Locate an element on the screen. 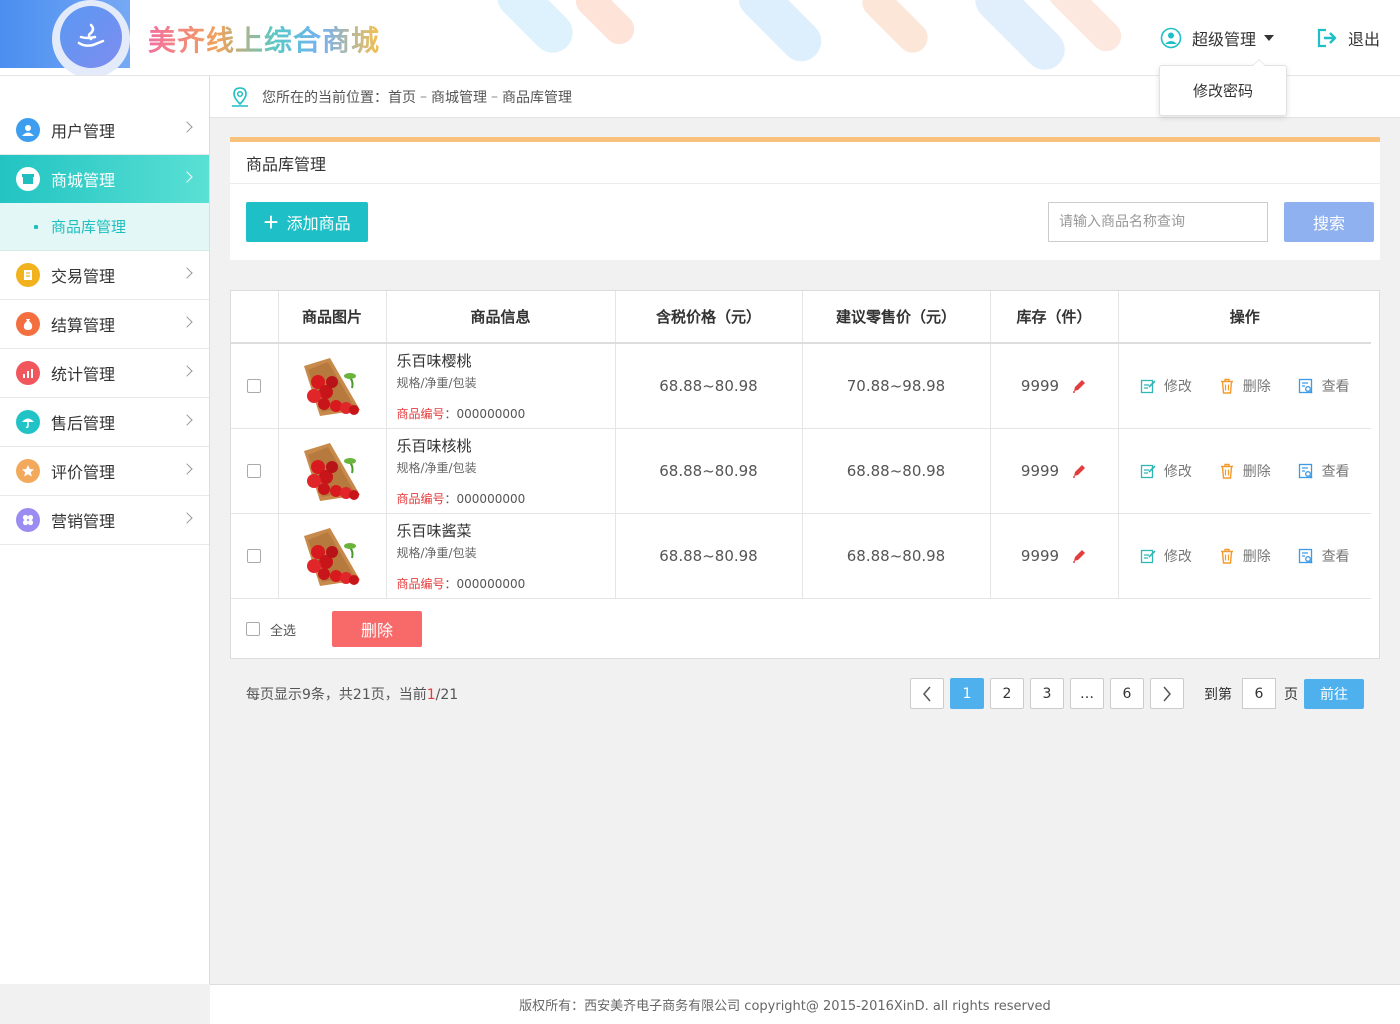 This screenshot has height=1024, width=1400. sidebar-item-label: 结算管理 is located at coordinates (83, 325).